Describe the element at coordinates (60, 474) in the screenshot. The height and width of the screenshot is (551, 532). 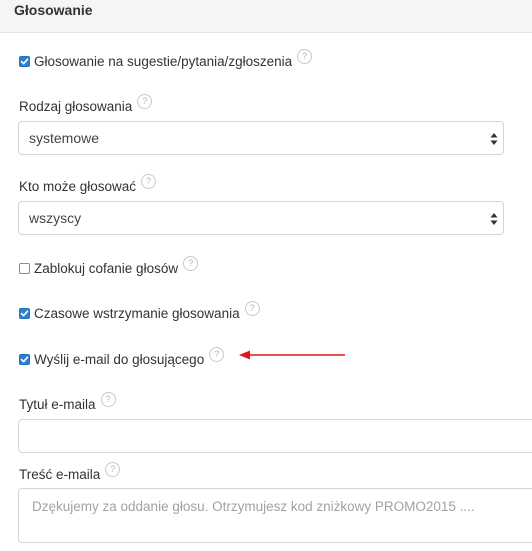
I see `email-body-label: Treść e-maila` at that location.